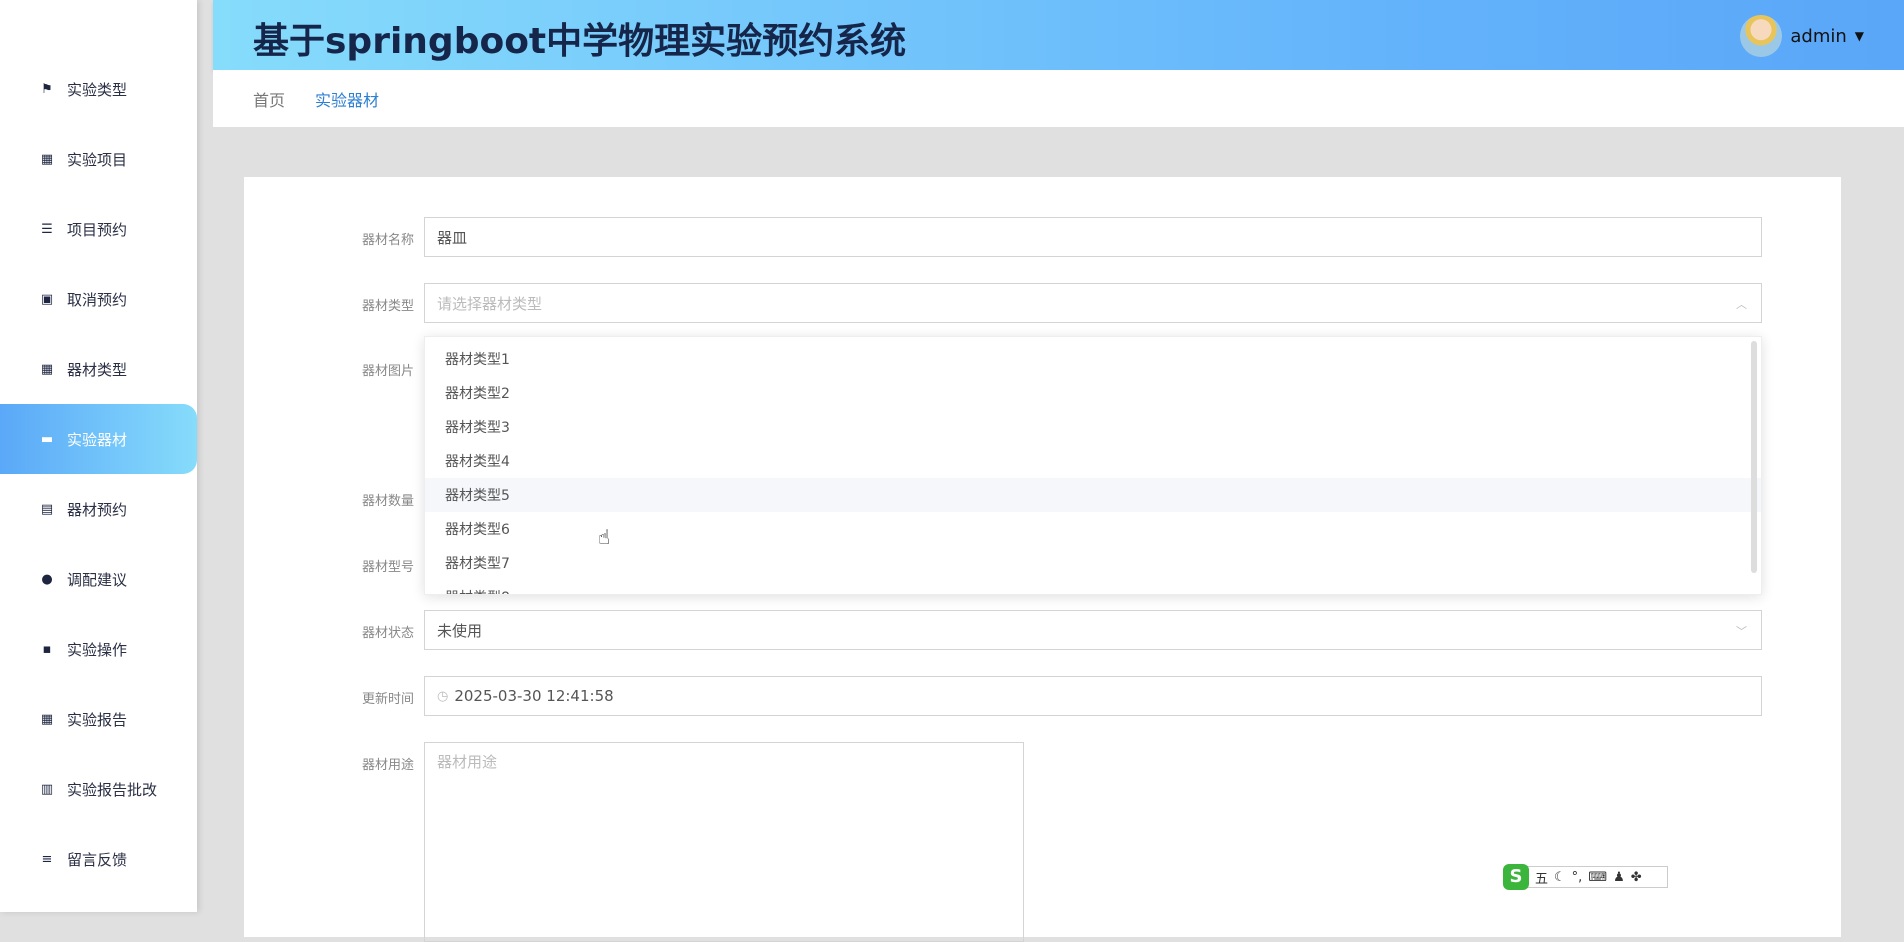 The image size is (1904, 942). I want to click on dropdown-option: 器材类型6, so click(1093, 529).